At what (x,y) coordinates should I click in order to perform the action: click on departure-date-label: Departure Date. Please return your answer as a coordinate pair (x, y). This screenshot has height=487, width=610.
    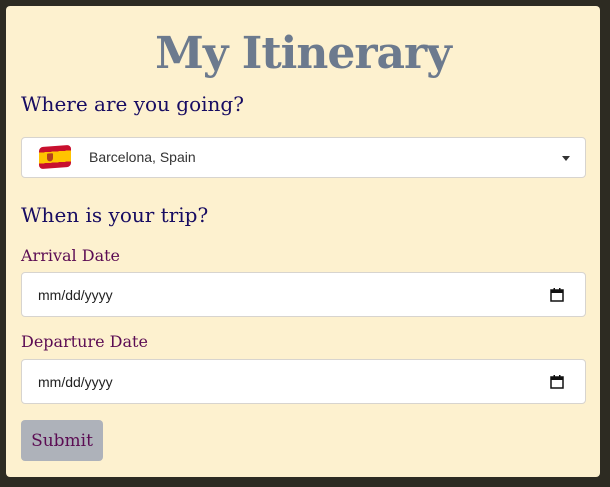
    Looking at the image, I should click on (84, 341).